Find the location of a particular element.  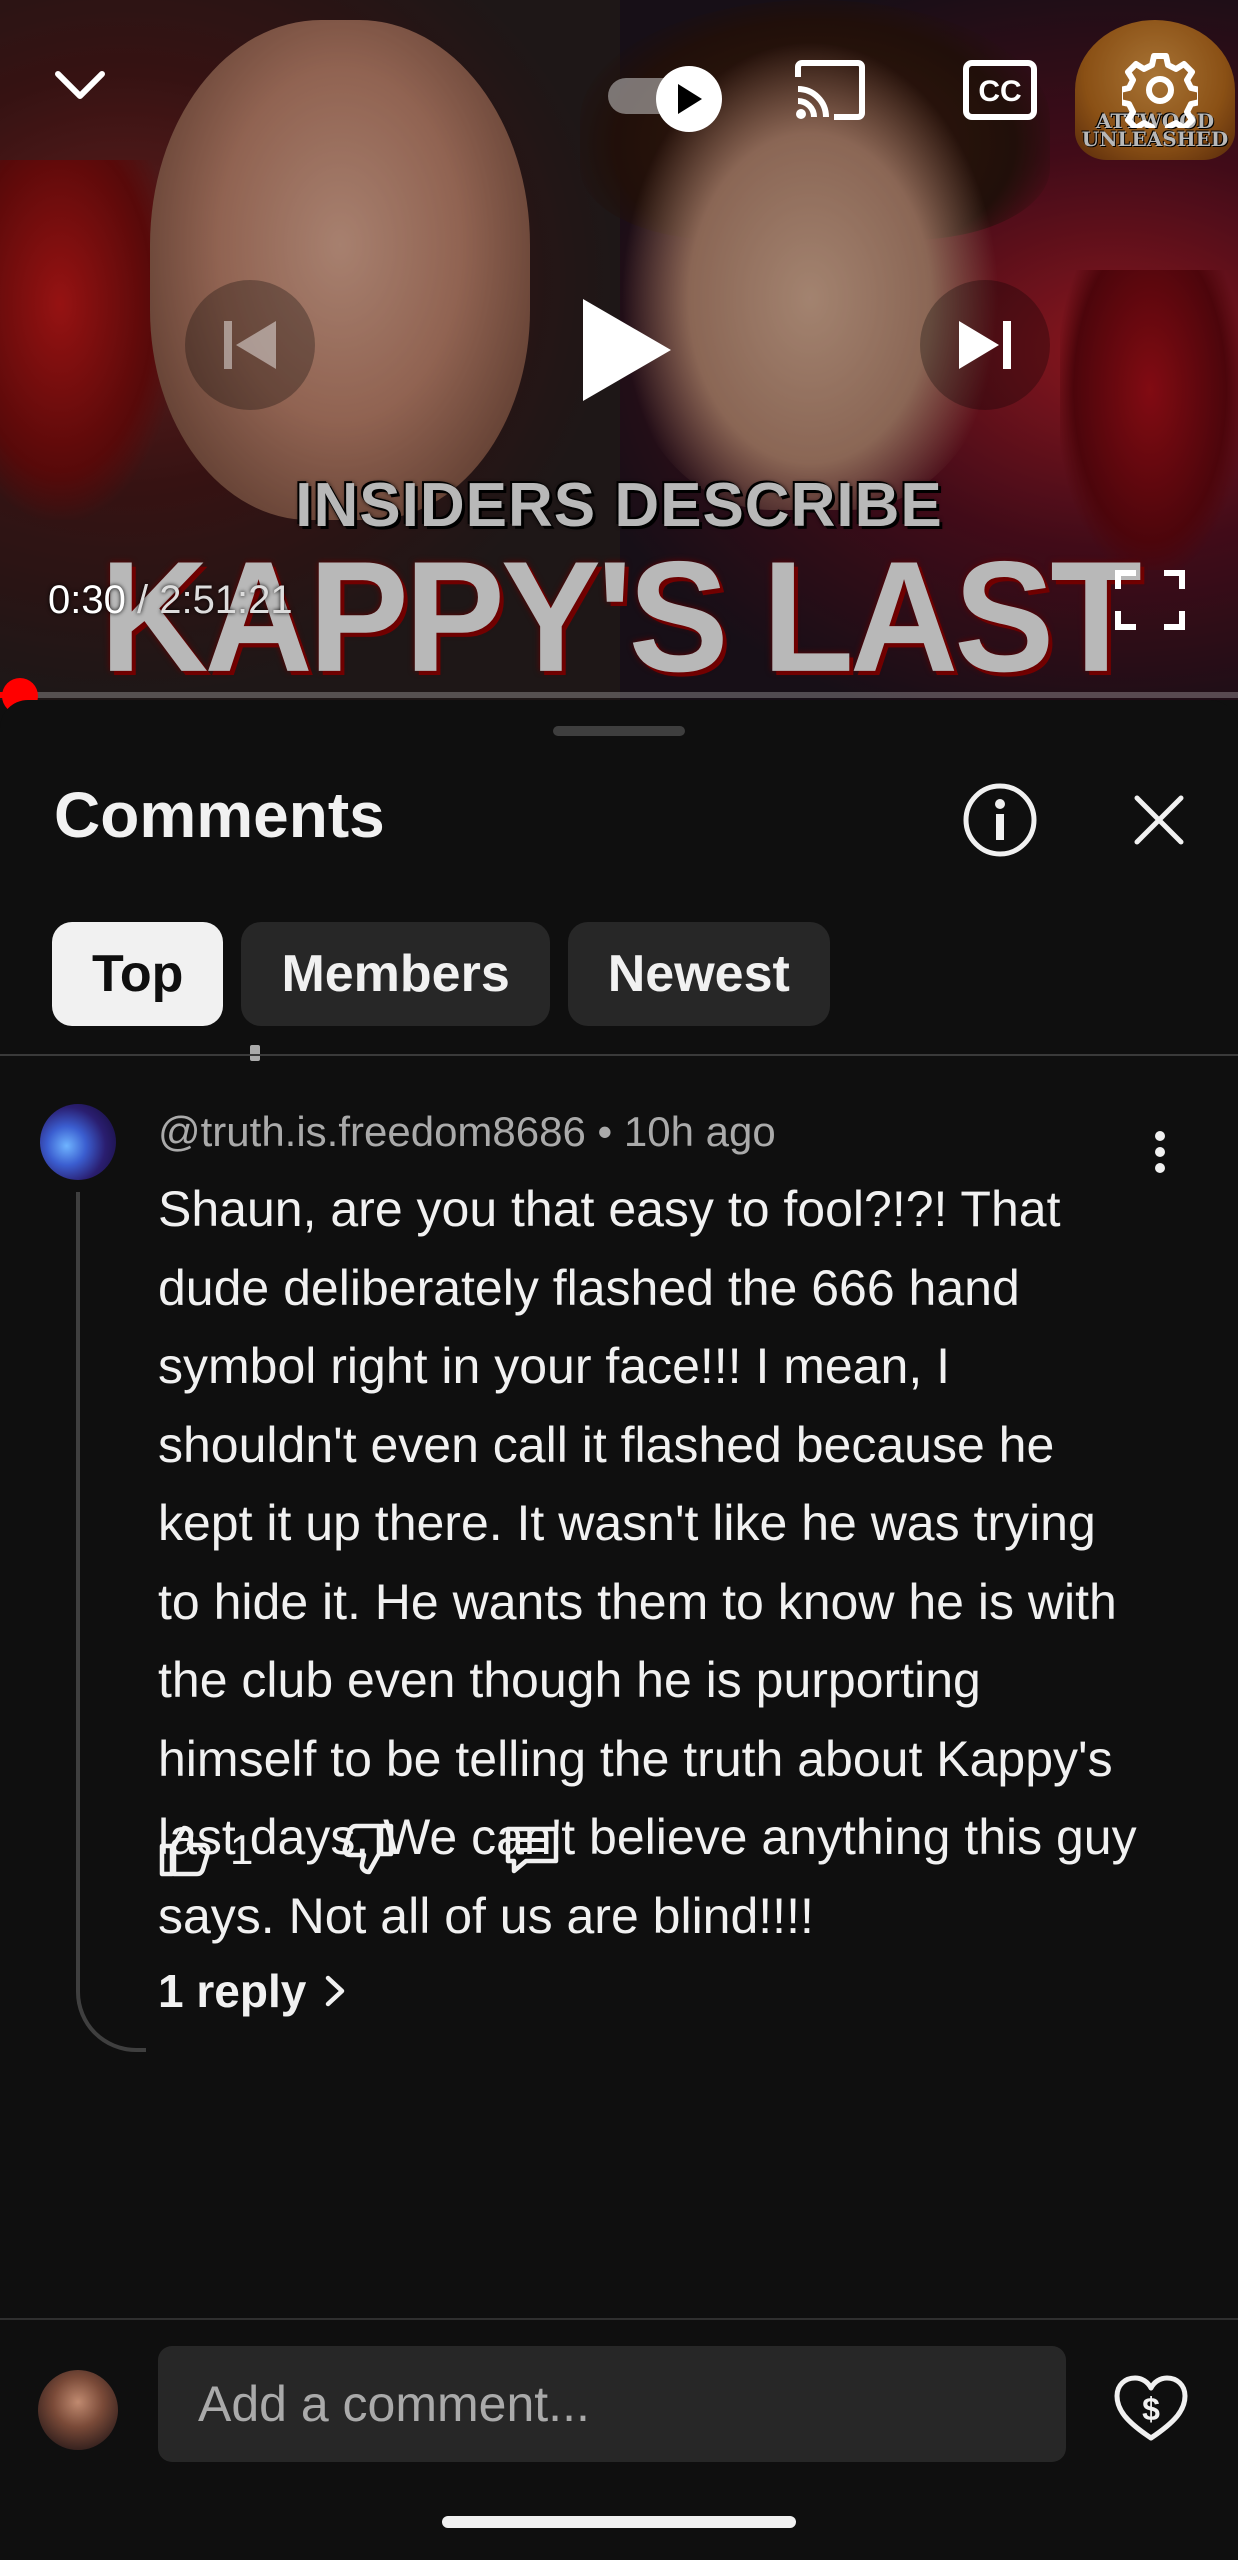

settings-button is located at coordinates (1160, 90).